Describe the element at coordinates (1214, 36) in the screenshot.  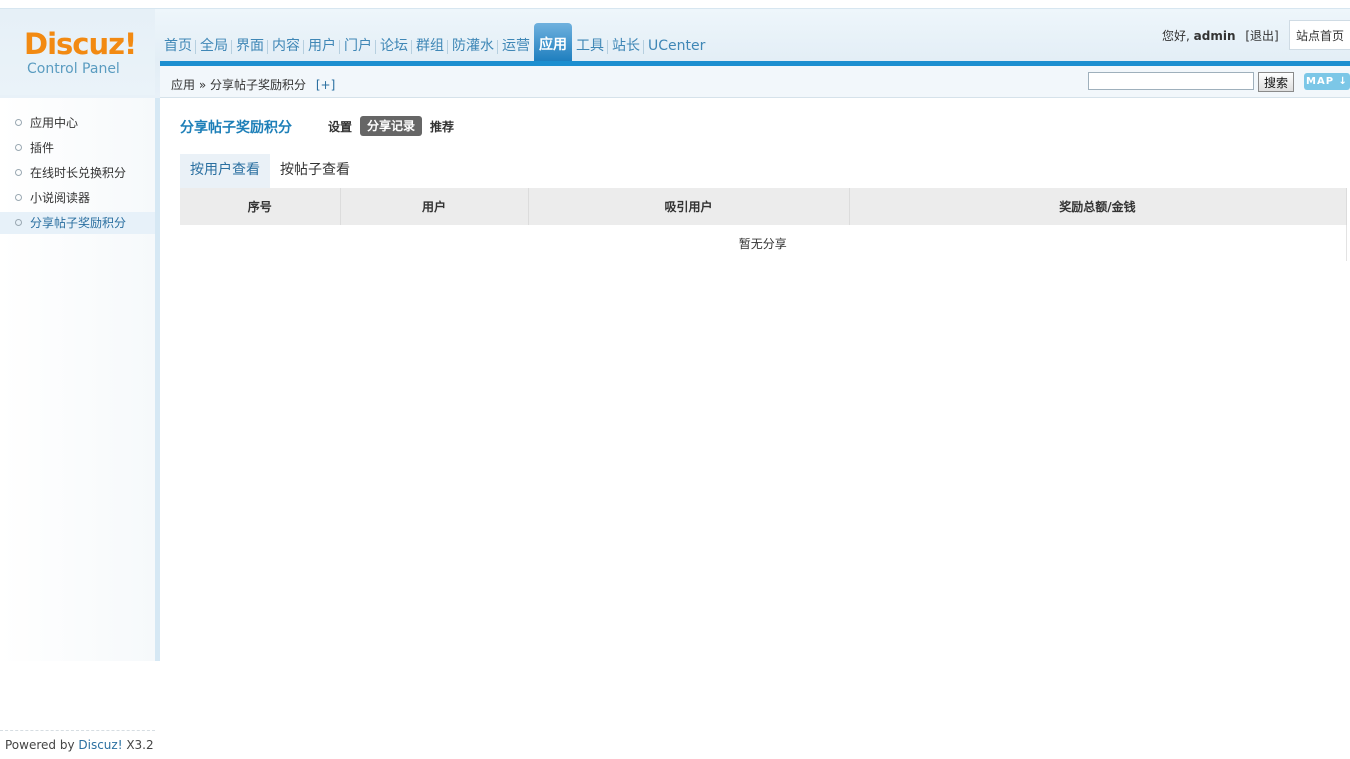
I see `username: admin` at that location.